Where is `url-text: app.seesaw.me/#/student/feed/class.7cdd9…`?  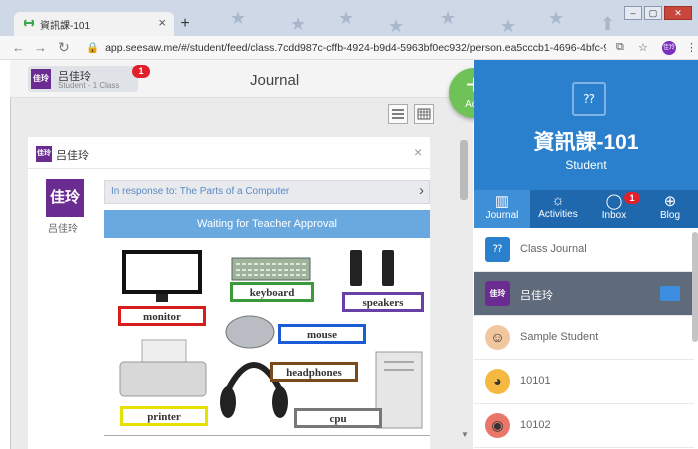 url-text: app.seesaw.me/#/student/feed/class.7cdd9… is located at coordinates (355, 48).